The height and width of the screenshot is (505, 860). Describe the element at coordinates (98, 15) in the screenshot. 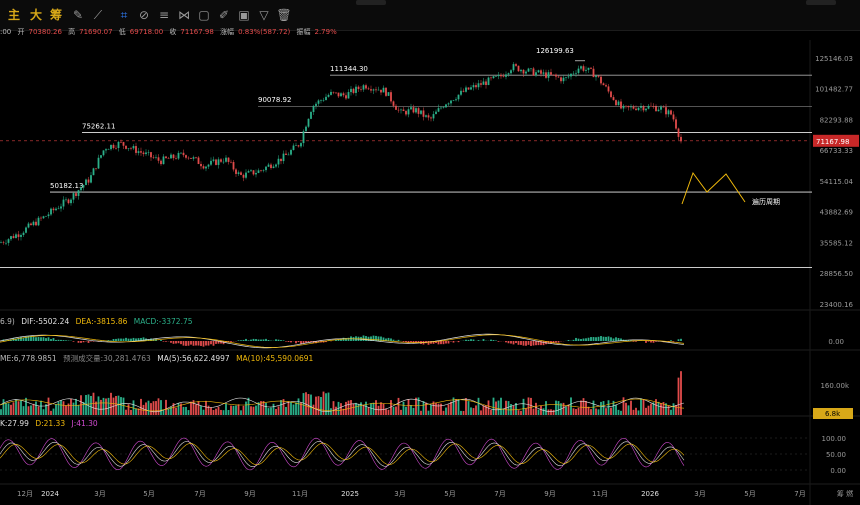

I see `indicator-icon: ⟋` at that location.